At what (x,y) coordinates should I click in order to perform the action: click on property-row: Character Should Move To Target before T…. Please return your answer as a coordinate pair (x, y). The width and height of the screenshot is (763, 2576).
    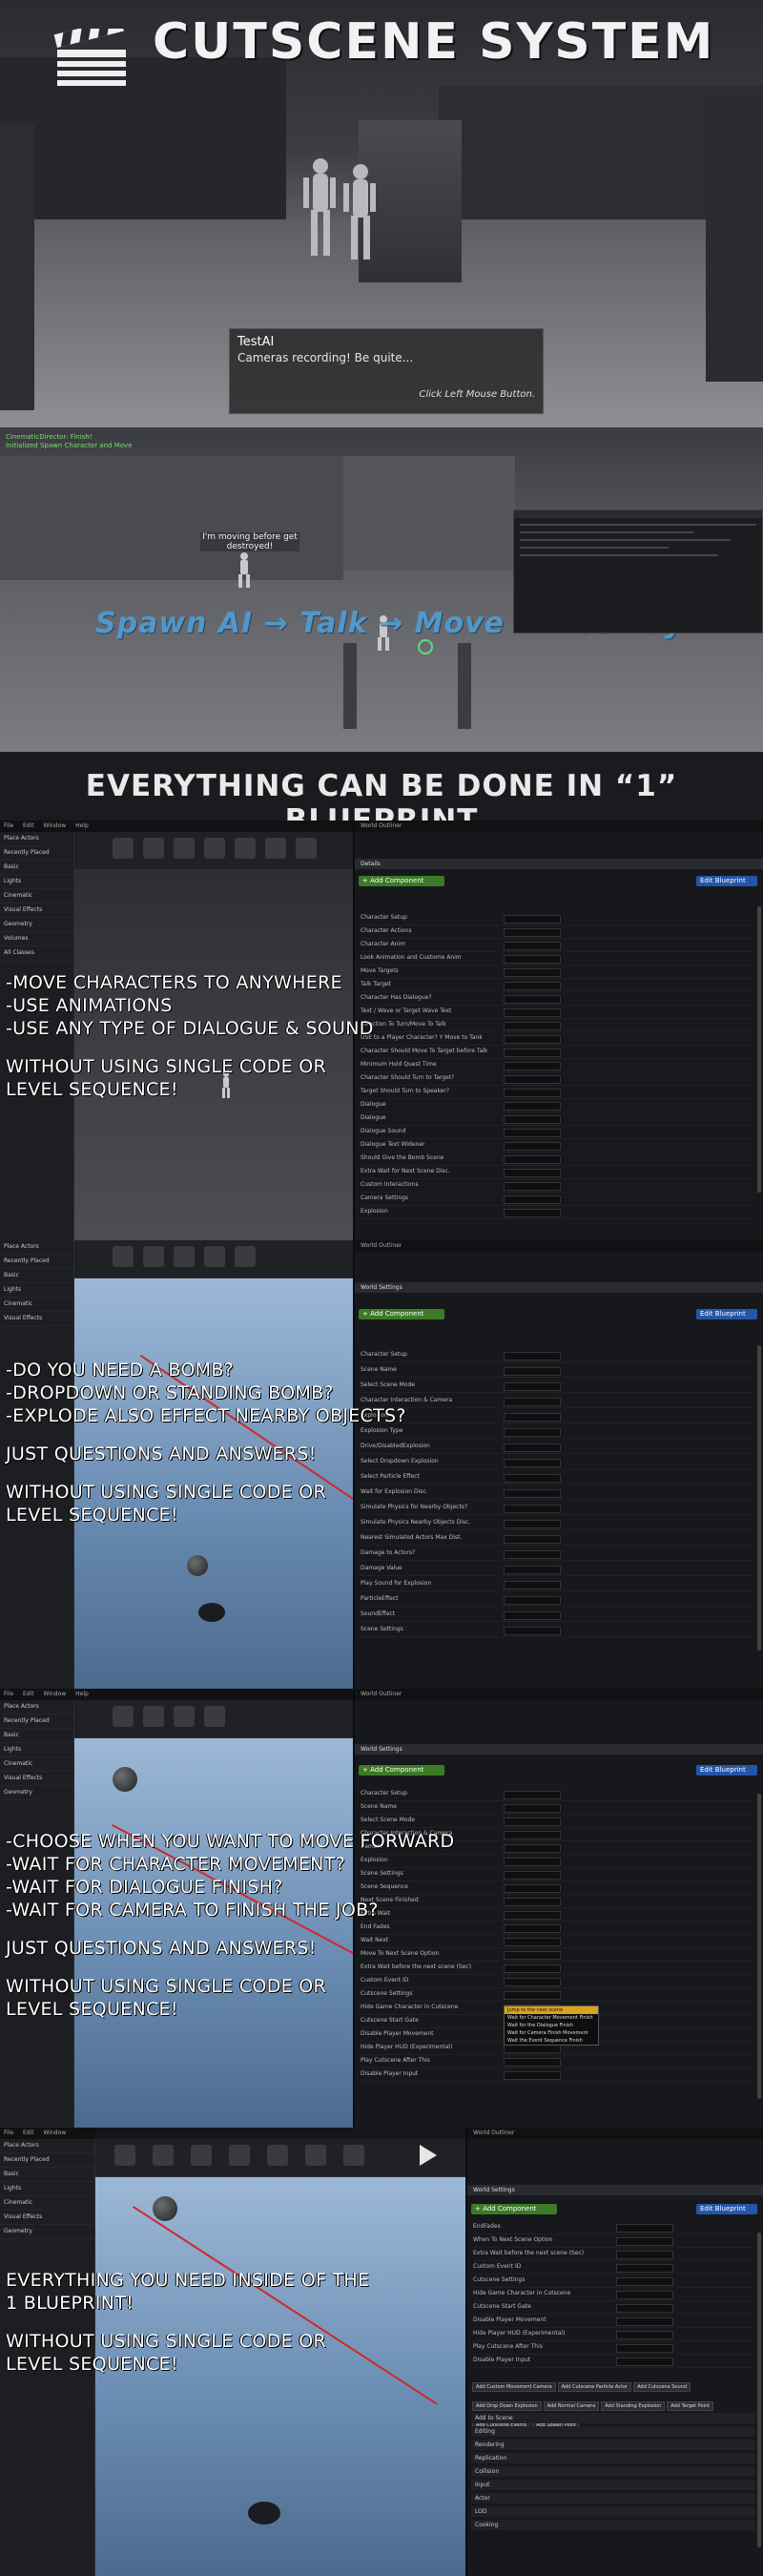
    Looking at the image, I should click on (557, 1053).